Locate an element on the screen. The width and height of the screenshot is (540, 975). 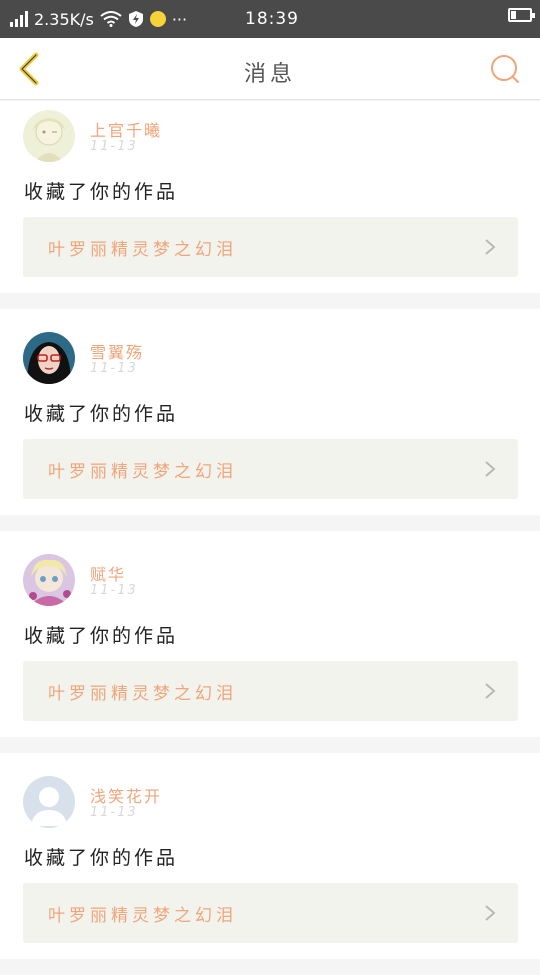
status-bar: 2.35K/s ··· 18:39 is located at coordinates (270, 19).